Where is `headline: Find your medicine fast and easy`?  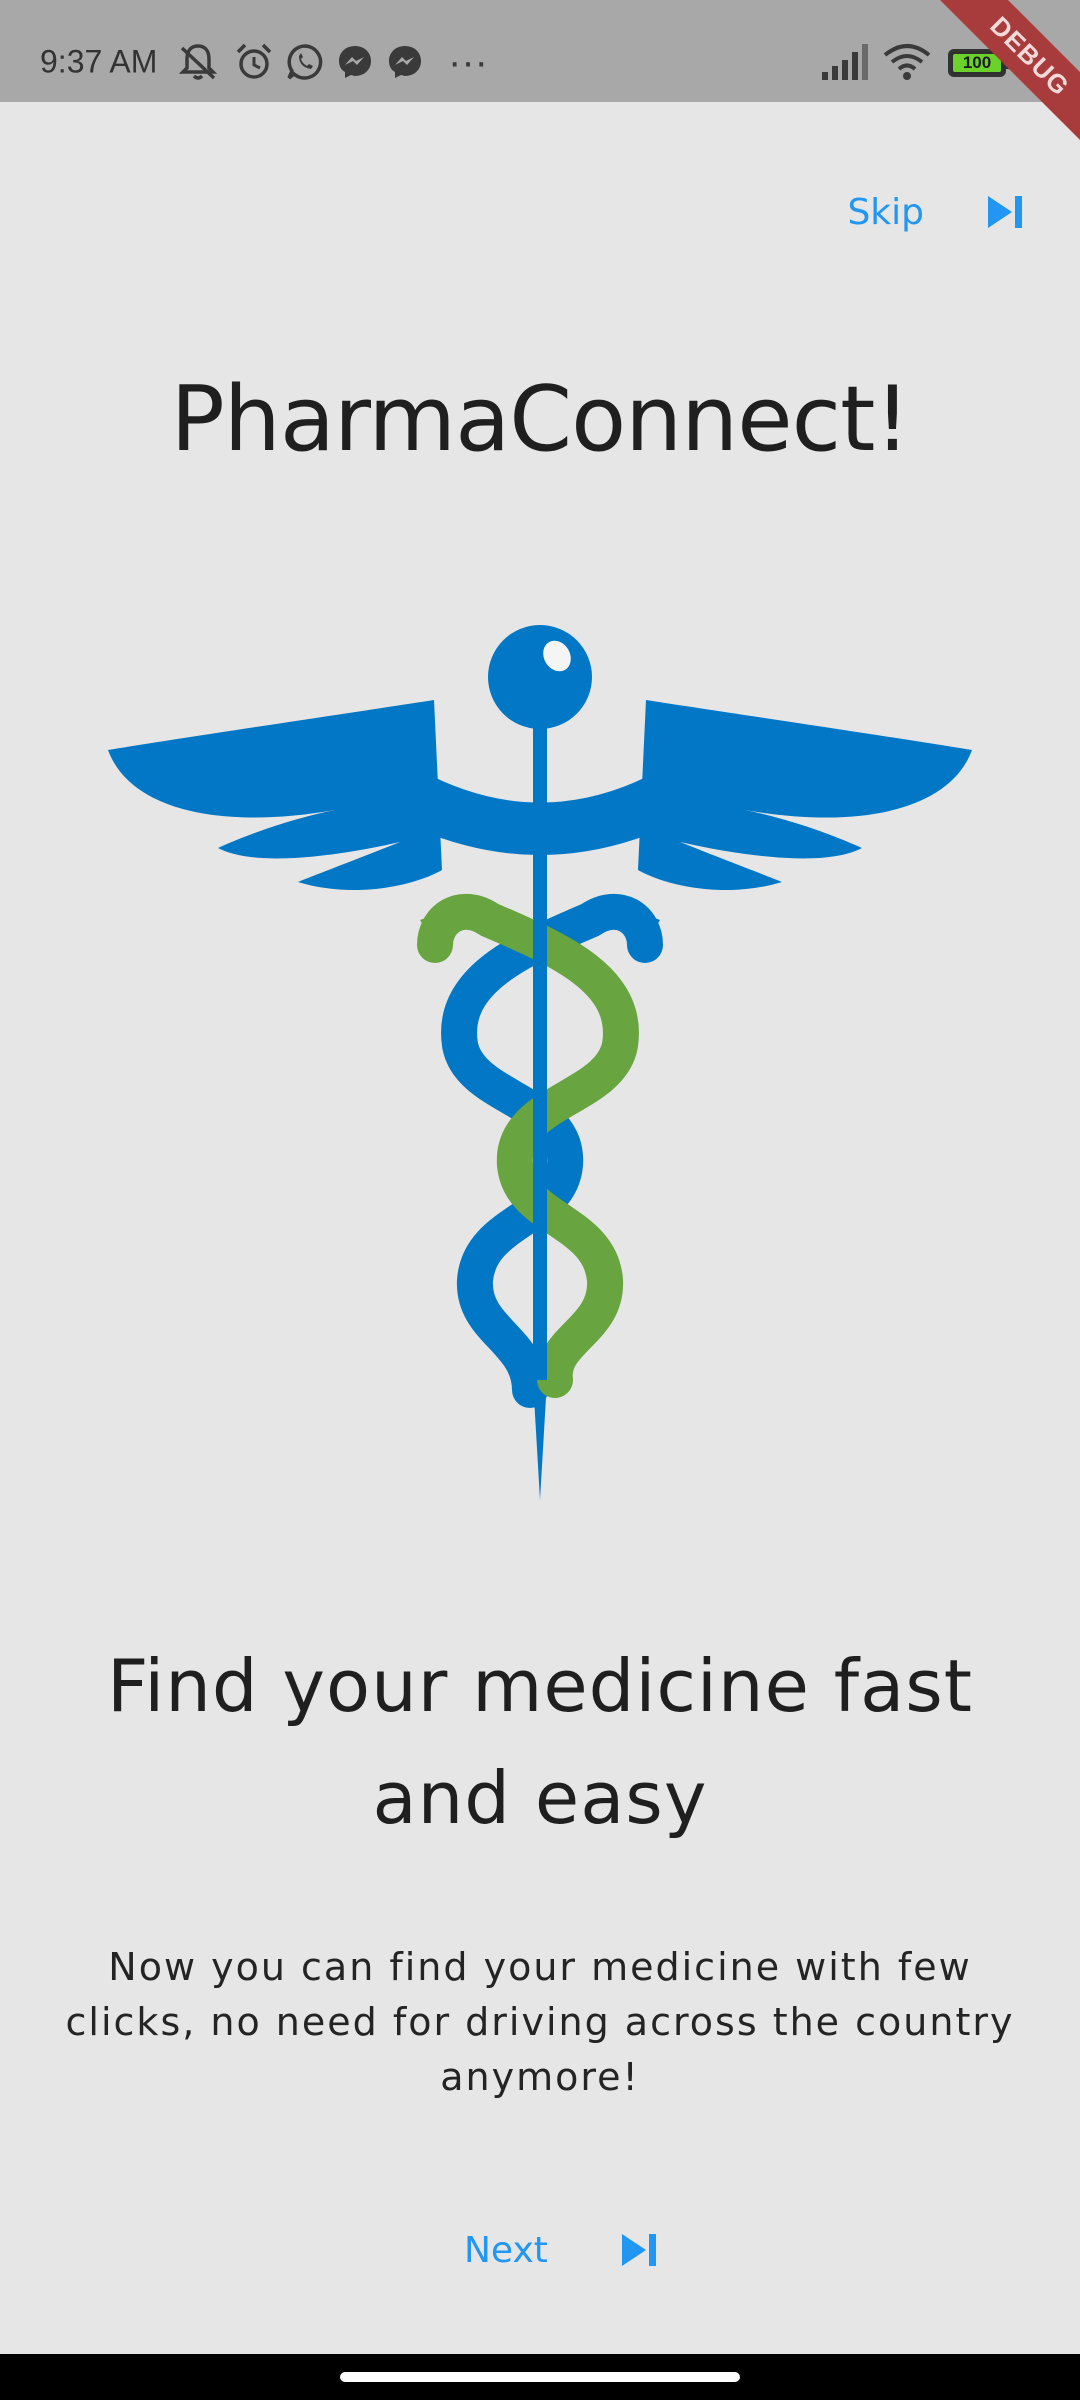
headline: Find your medicine fast and easy is located at coordinates (540, 1742).